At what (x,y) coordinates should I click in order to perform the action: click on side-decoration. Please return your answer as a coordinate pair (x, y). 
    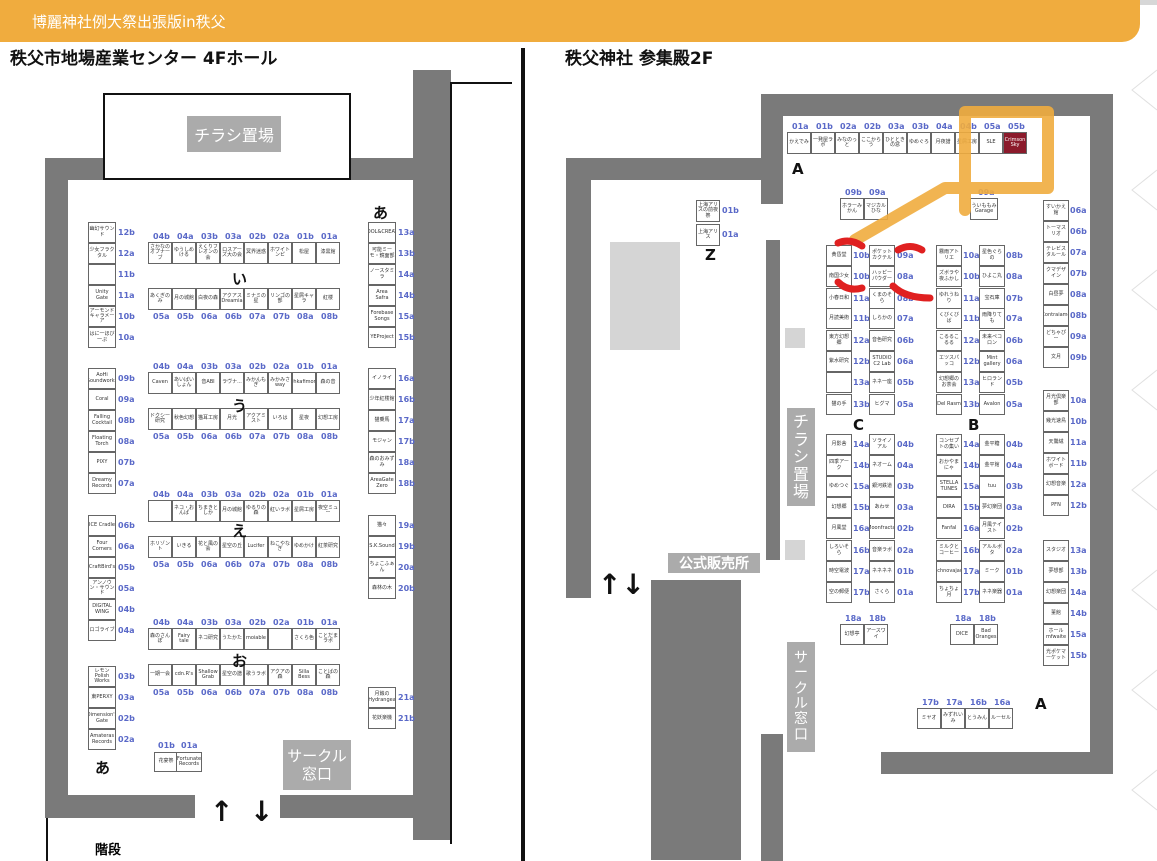
    Looking at the image, I should click on (1144, 440).